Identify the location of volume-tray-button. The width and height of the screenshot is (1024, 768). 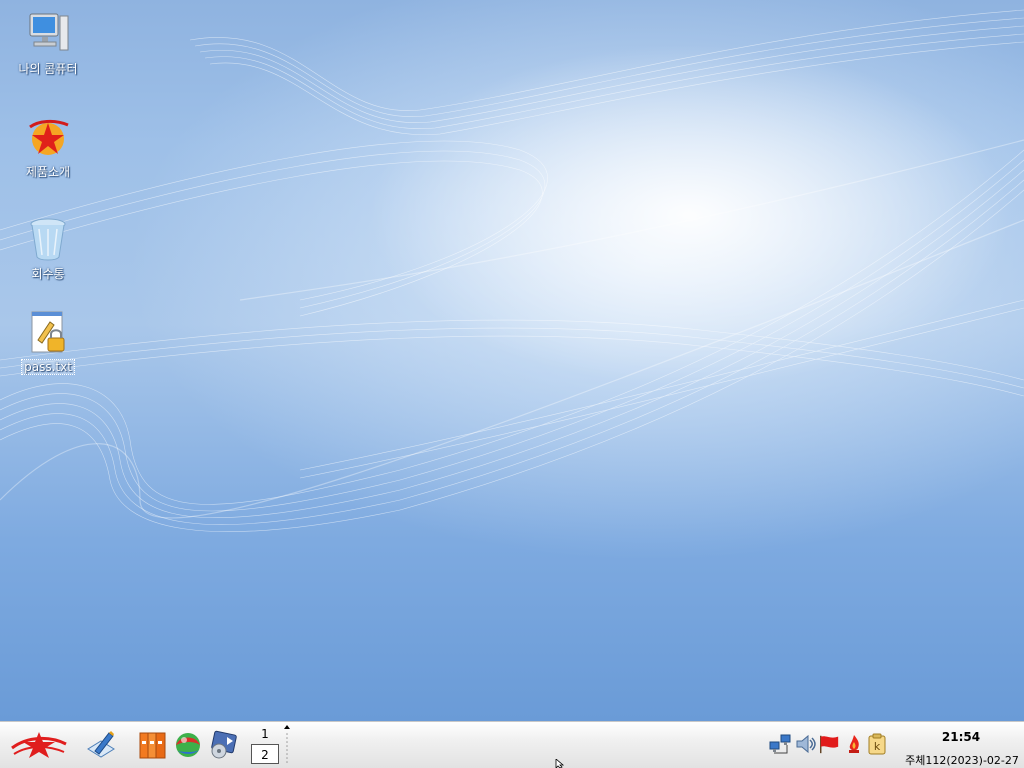
(806, 744).